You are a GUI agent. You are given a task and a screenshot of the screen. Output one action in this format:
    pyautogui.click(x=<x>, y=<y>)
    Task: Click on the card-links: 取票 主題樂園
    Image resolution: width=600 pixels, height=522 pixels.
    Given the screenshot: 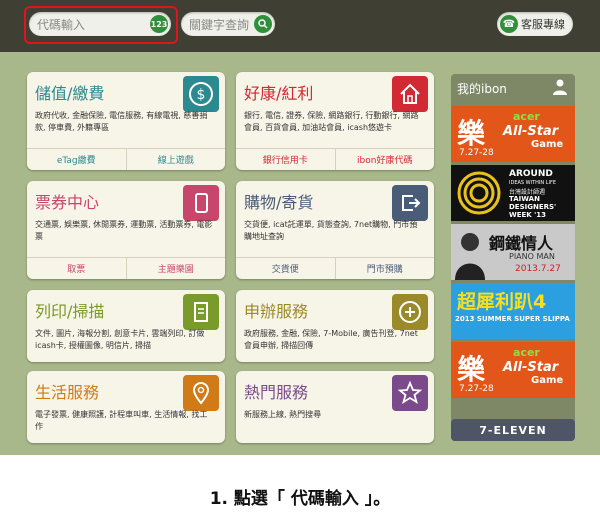 What is the action you would take?
    pyautogui.click(x=126, y=268)
    